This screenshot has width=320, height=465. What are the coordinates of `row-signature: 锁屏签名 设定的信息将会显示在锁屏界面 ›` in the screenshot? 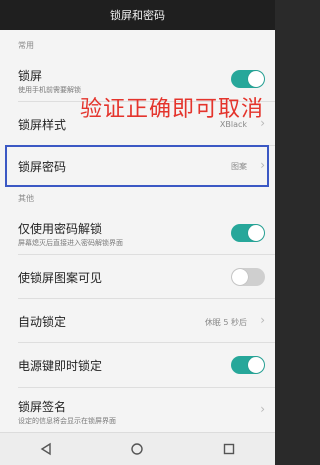 It's located at (137, 410).